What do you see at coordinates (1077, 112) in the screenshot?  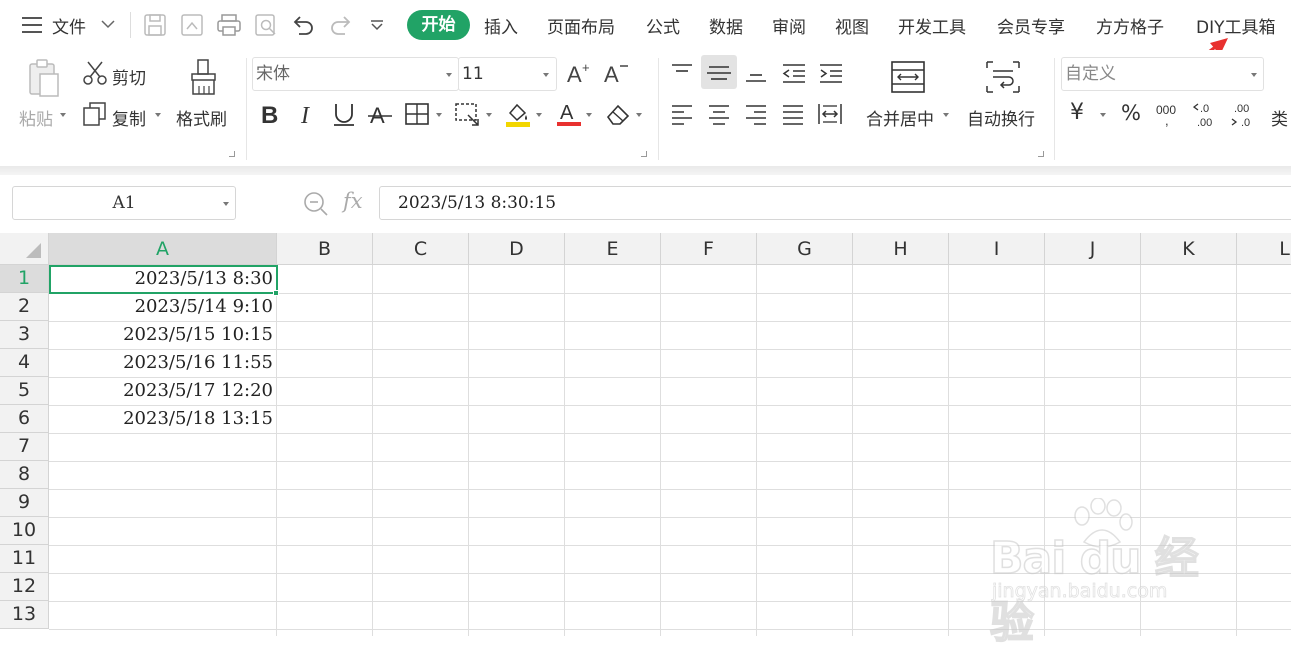 I see `currency-button: ¥` at bounding box center [1077, 112].